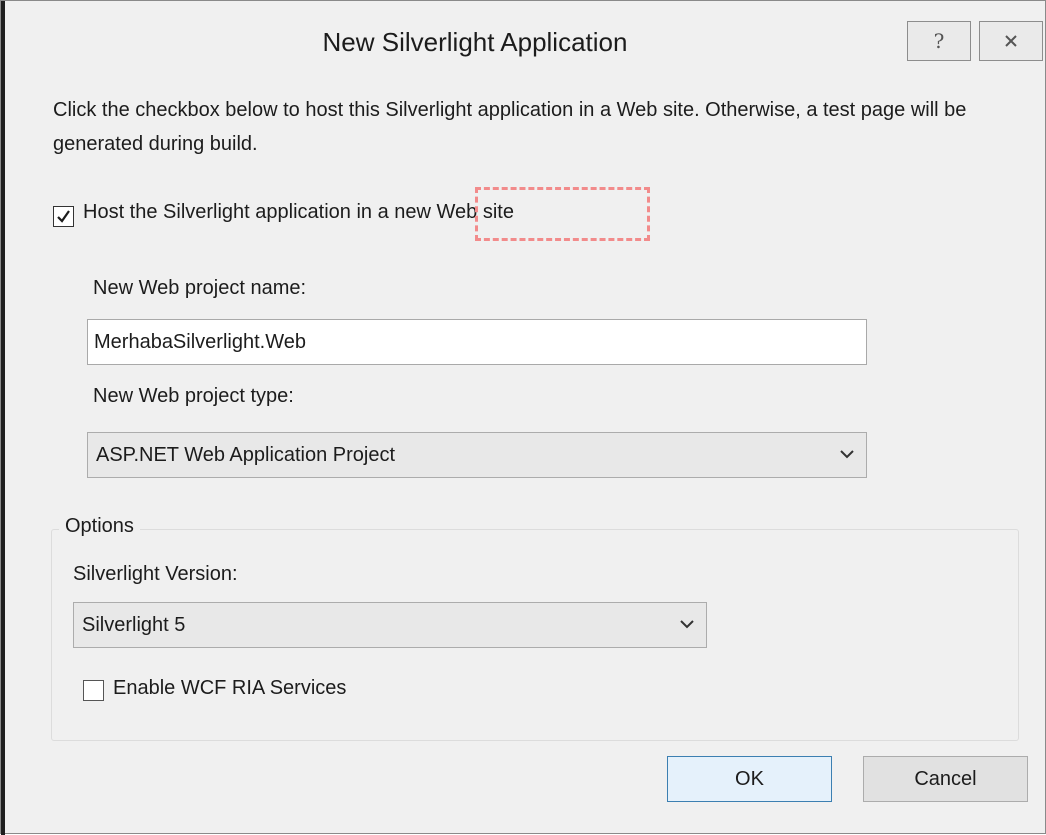 This screenshot has width=1046, height=835. I want to click on close-icon, so click(1011, 41).